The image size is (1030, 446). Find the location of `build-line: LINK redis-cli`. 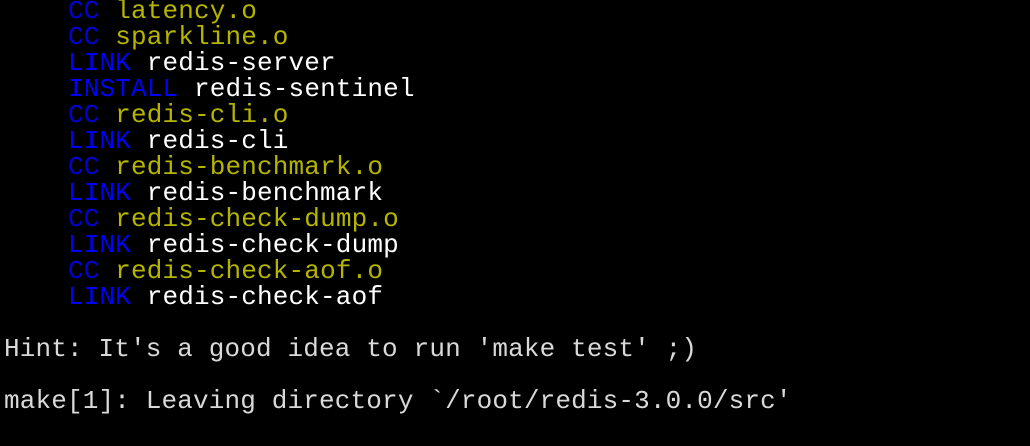

build-line: LINK redis-cli is located at coordinates (144, 141).